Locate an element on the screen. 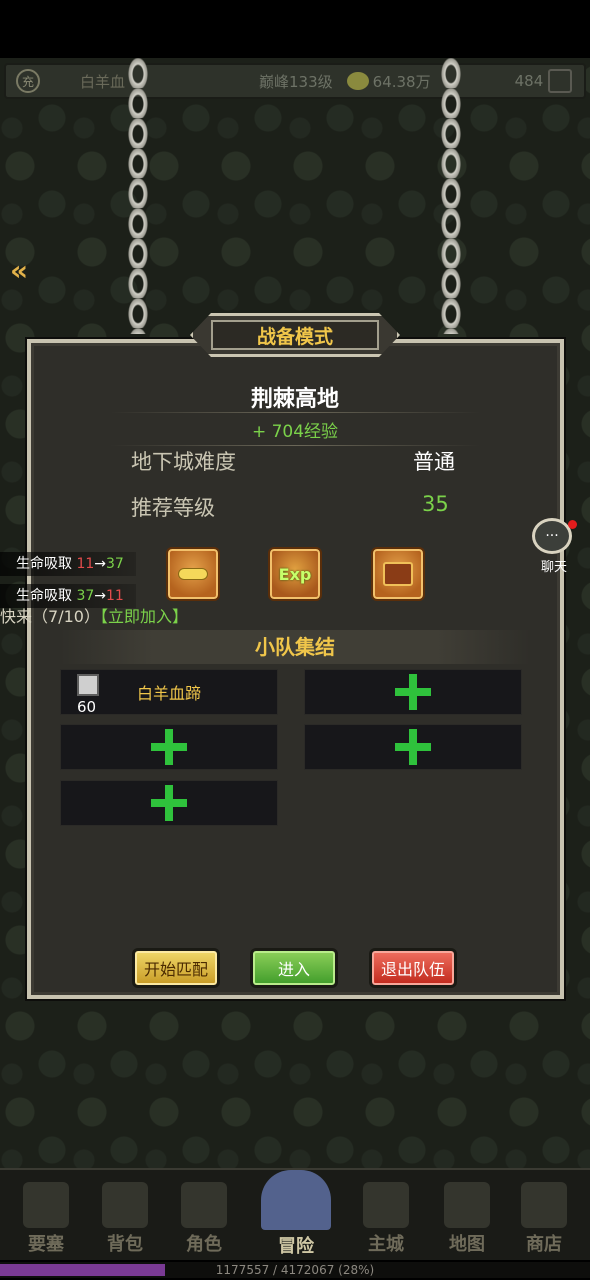 The image size is (590, 1280). scroll-map-icon is located at coordinates (467, 1205).